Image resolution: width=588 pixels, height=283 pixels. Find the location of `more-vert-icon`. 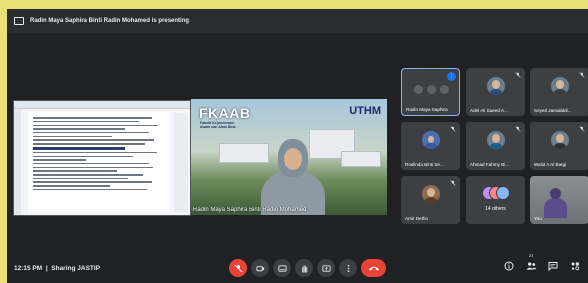

more-vert-icon is located at coordinates (348, 268).